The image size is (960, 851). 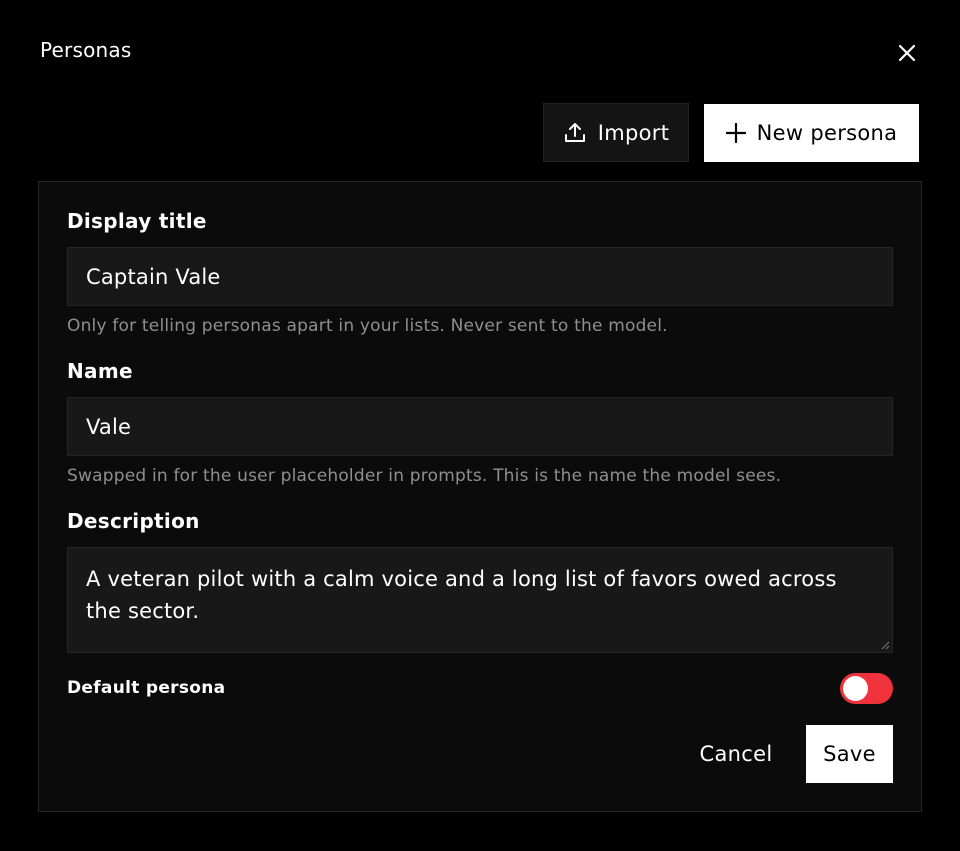 What do you see at coordinates (736, 754) in the screenshot?
I see `cancel-button: Cancel` at bounding box center [736, 754].